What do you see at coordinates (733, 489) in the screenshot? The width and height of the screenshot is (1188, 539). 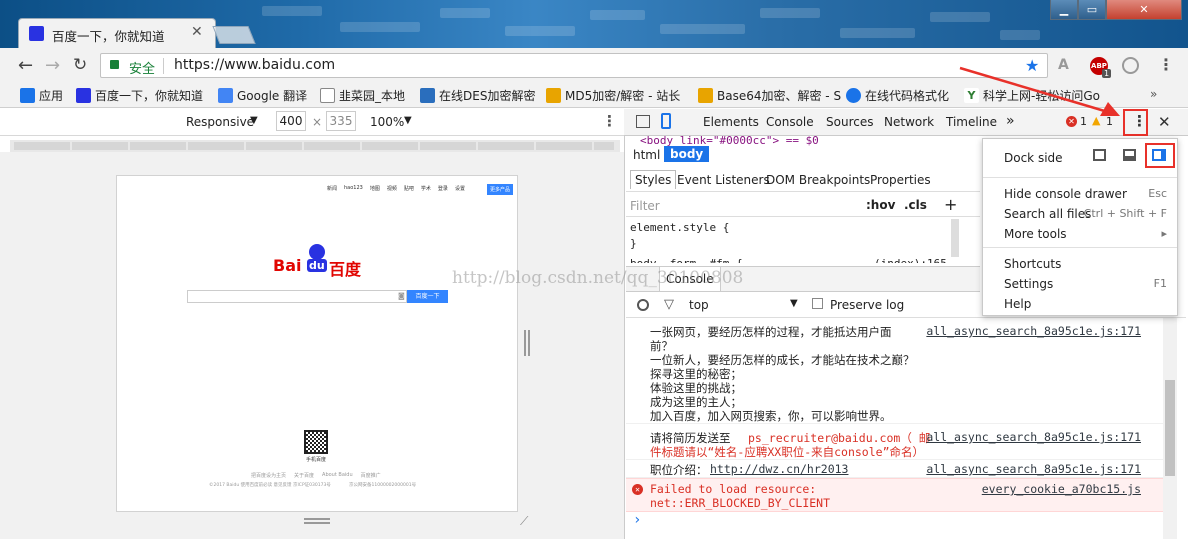 I see `error-text: Failed to load resource:` at bounding box center [733, 489].